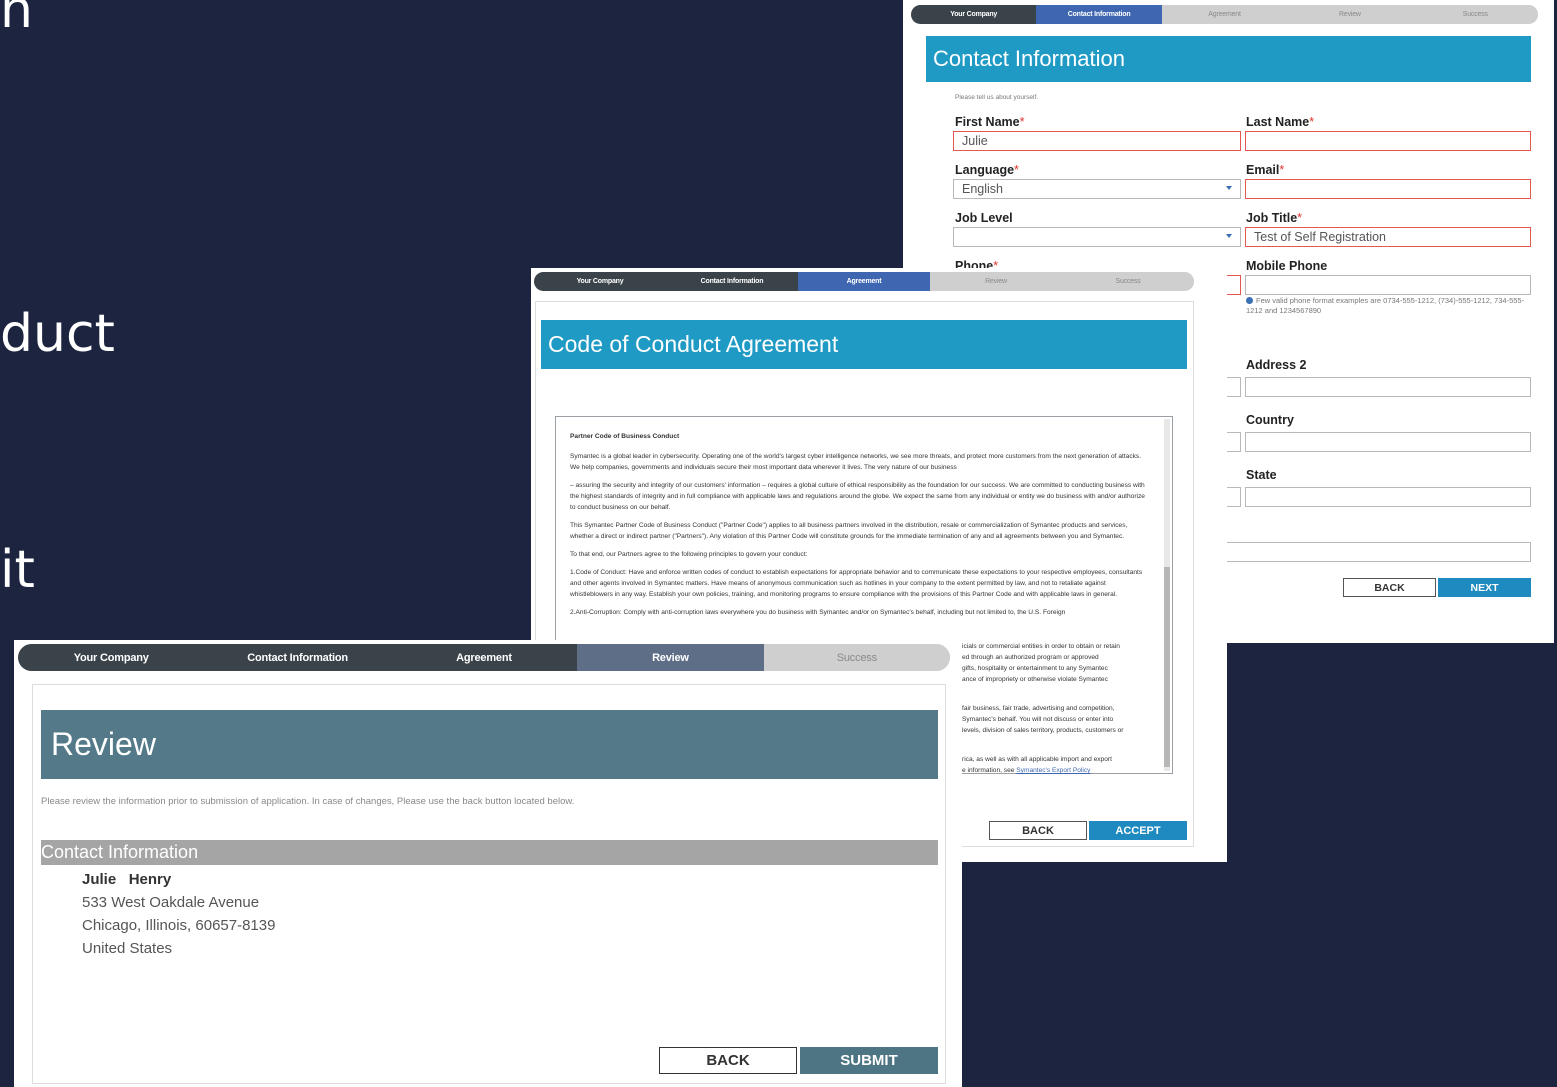 Image resolution: width=1557 pixels, height=1087 pixels. What do you see at coordinates (1388, 497) in the screenshot?
I see `state-field` at bounding box center [1388, 497].